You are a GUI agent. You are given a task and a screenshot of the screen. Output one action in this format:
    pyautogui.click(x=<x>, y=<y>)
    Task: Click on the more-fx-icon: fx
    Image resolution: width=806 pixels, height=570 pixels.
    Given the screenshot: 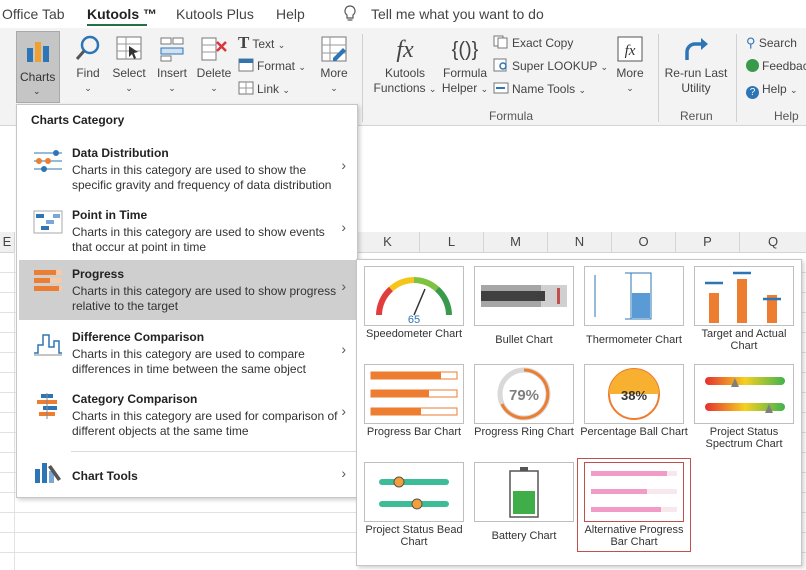 What is the action you would take?
    pyautogui.click(x=630, y=49)
    